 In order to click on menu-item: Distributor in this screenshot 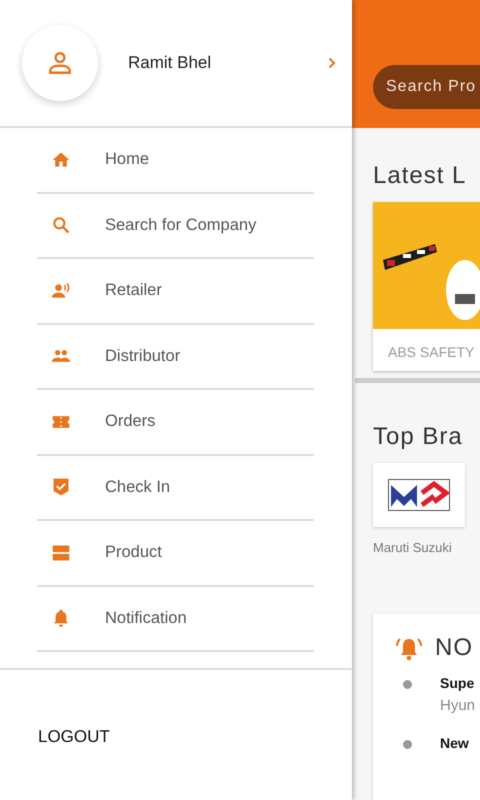, I will do `click(175, 357)`.